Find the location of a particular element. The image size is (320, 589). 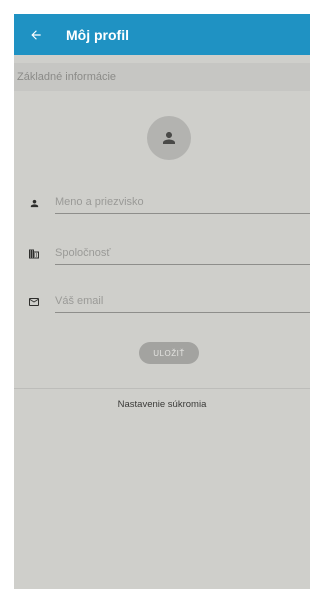

name-field is located at coordinates (169, 203).